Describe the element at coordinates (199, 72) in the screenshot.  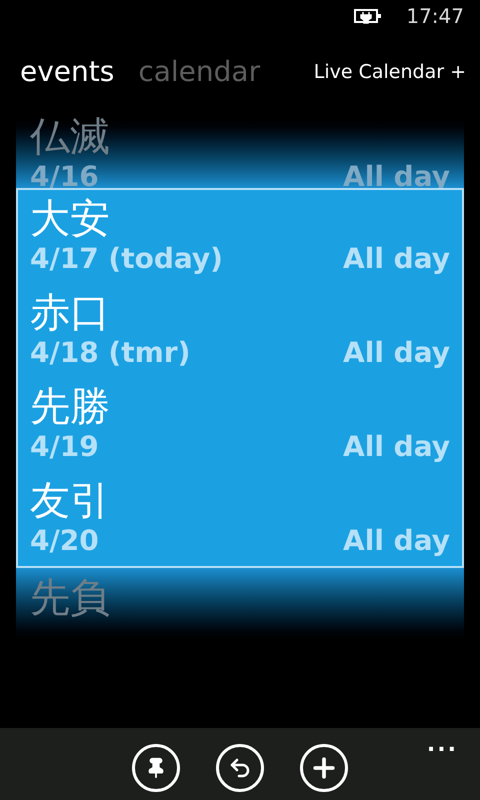
I see `pivot-tab: calendar` at that location.